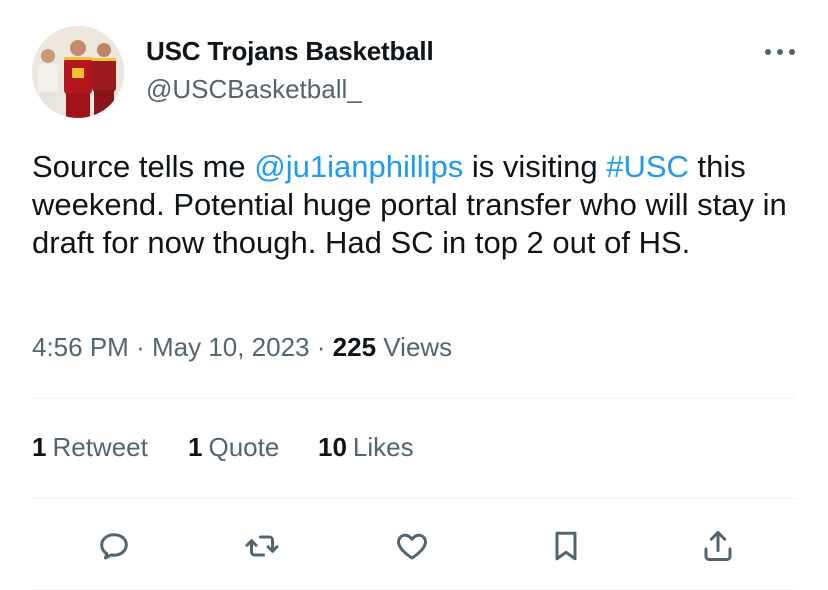  I want to click on bookmark-button, so click(566, 546).